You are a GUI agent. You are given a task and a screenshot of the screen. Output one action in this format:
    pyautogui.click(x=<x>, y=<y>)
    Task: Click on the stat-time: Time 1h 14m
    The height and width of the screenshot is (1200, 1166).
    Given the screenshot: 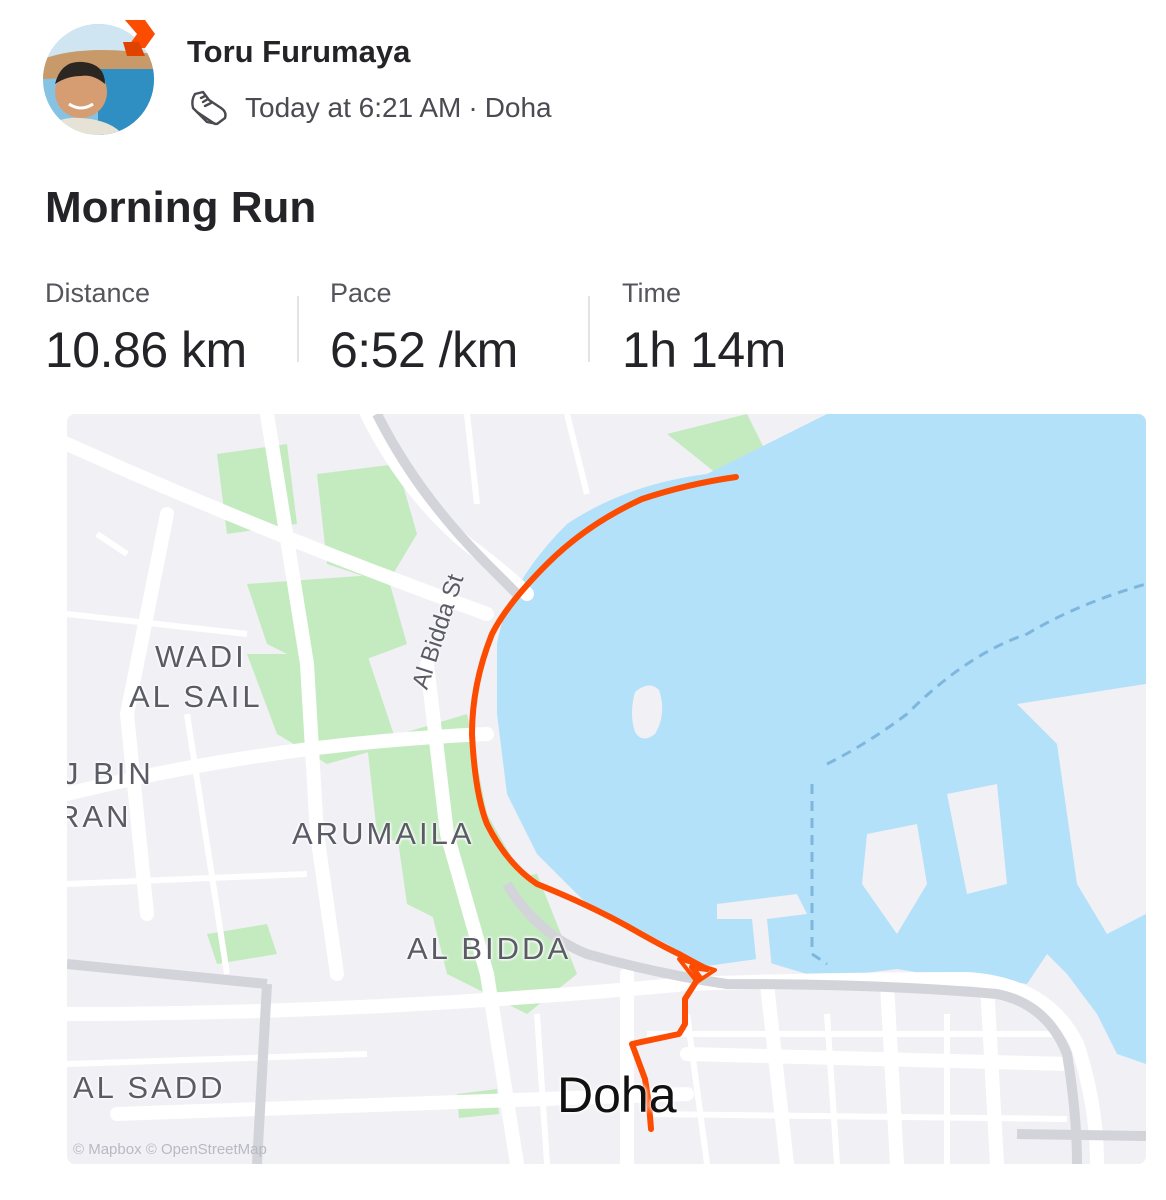 What is the action you would take?
    pyautogui.click(x=704, y=328)
    